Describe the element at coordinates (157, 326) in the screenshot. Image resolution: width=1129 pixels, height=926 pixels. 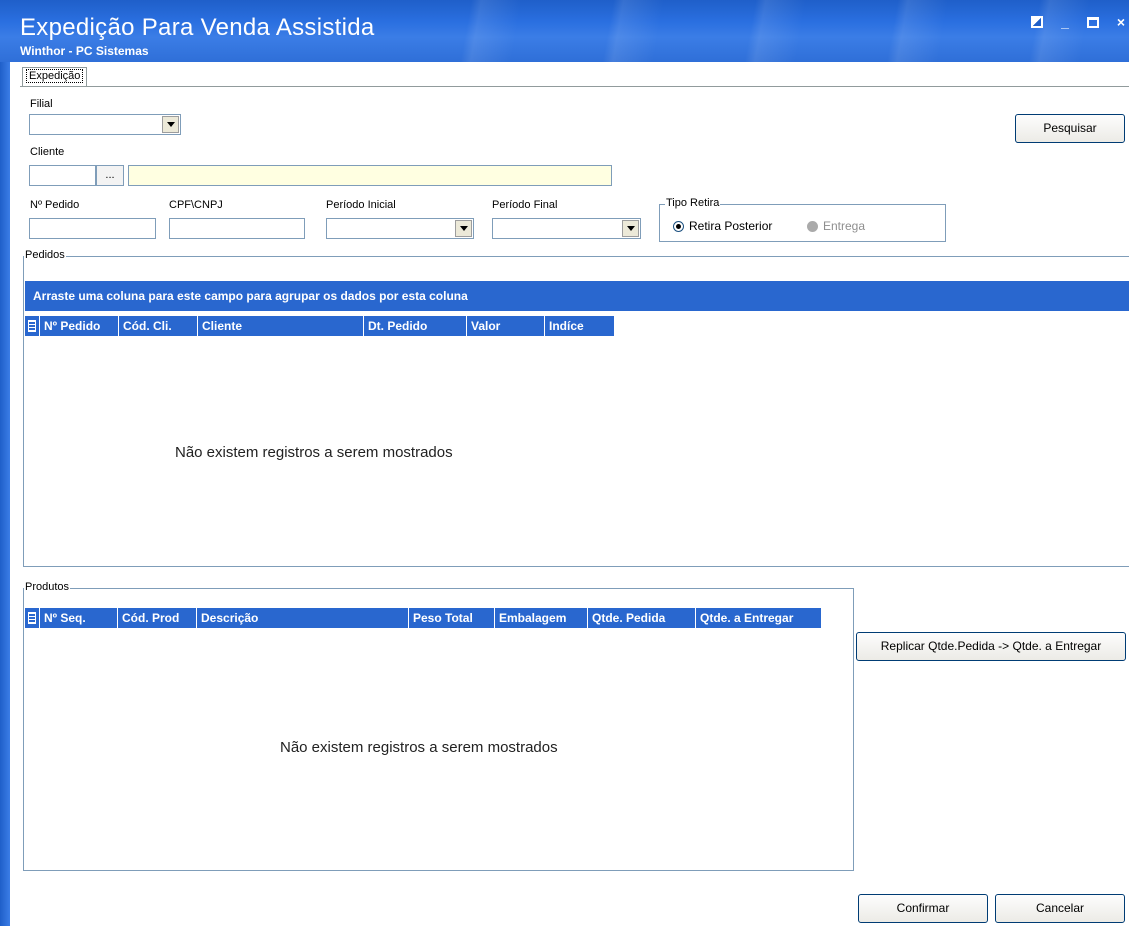
I see `pedidos-col-cod-cli: Cód. Cli.` at that location.